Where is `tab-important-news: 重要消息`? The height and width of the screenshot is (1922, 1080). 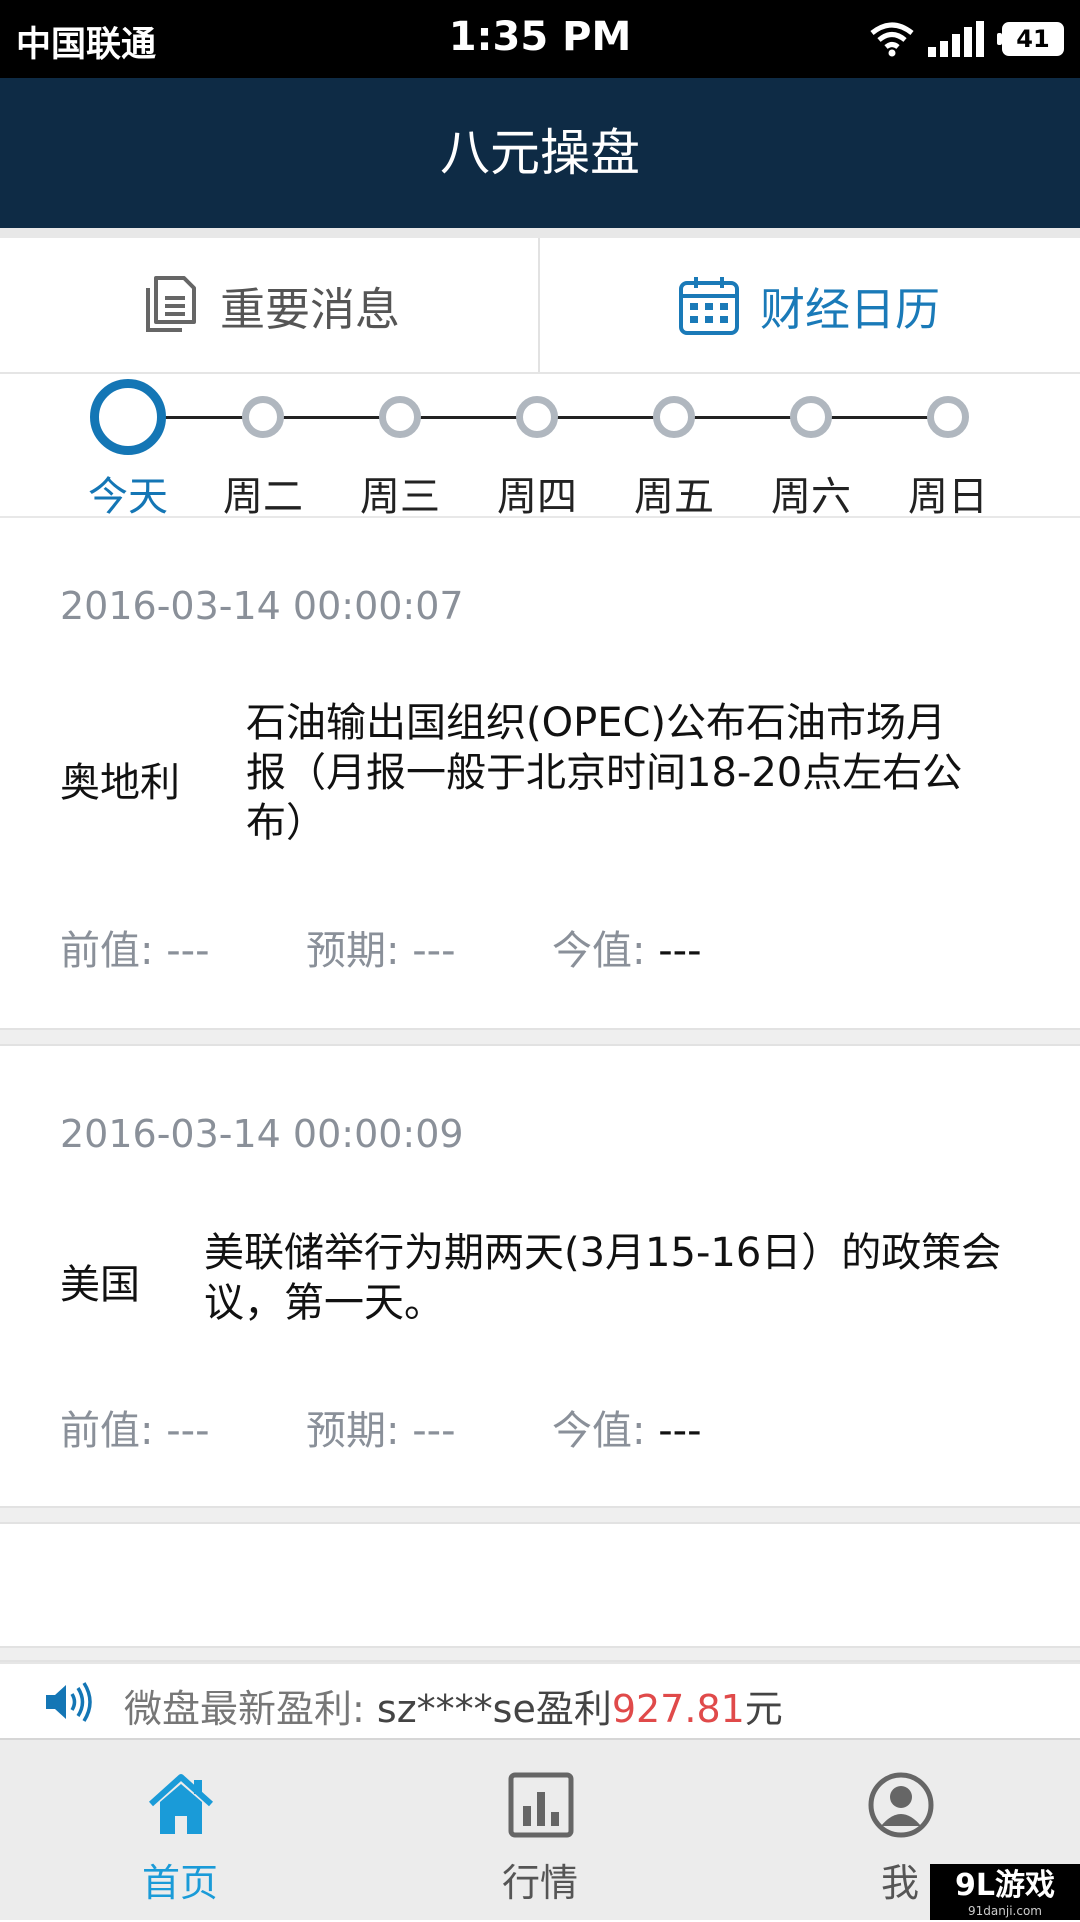
tab-important-news: 重要消息 is located at coordinates (269, 305).